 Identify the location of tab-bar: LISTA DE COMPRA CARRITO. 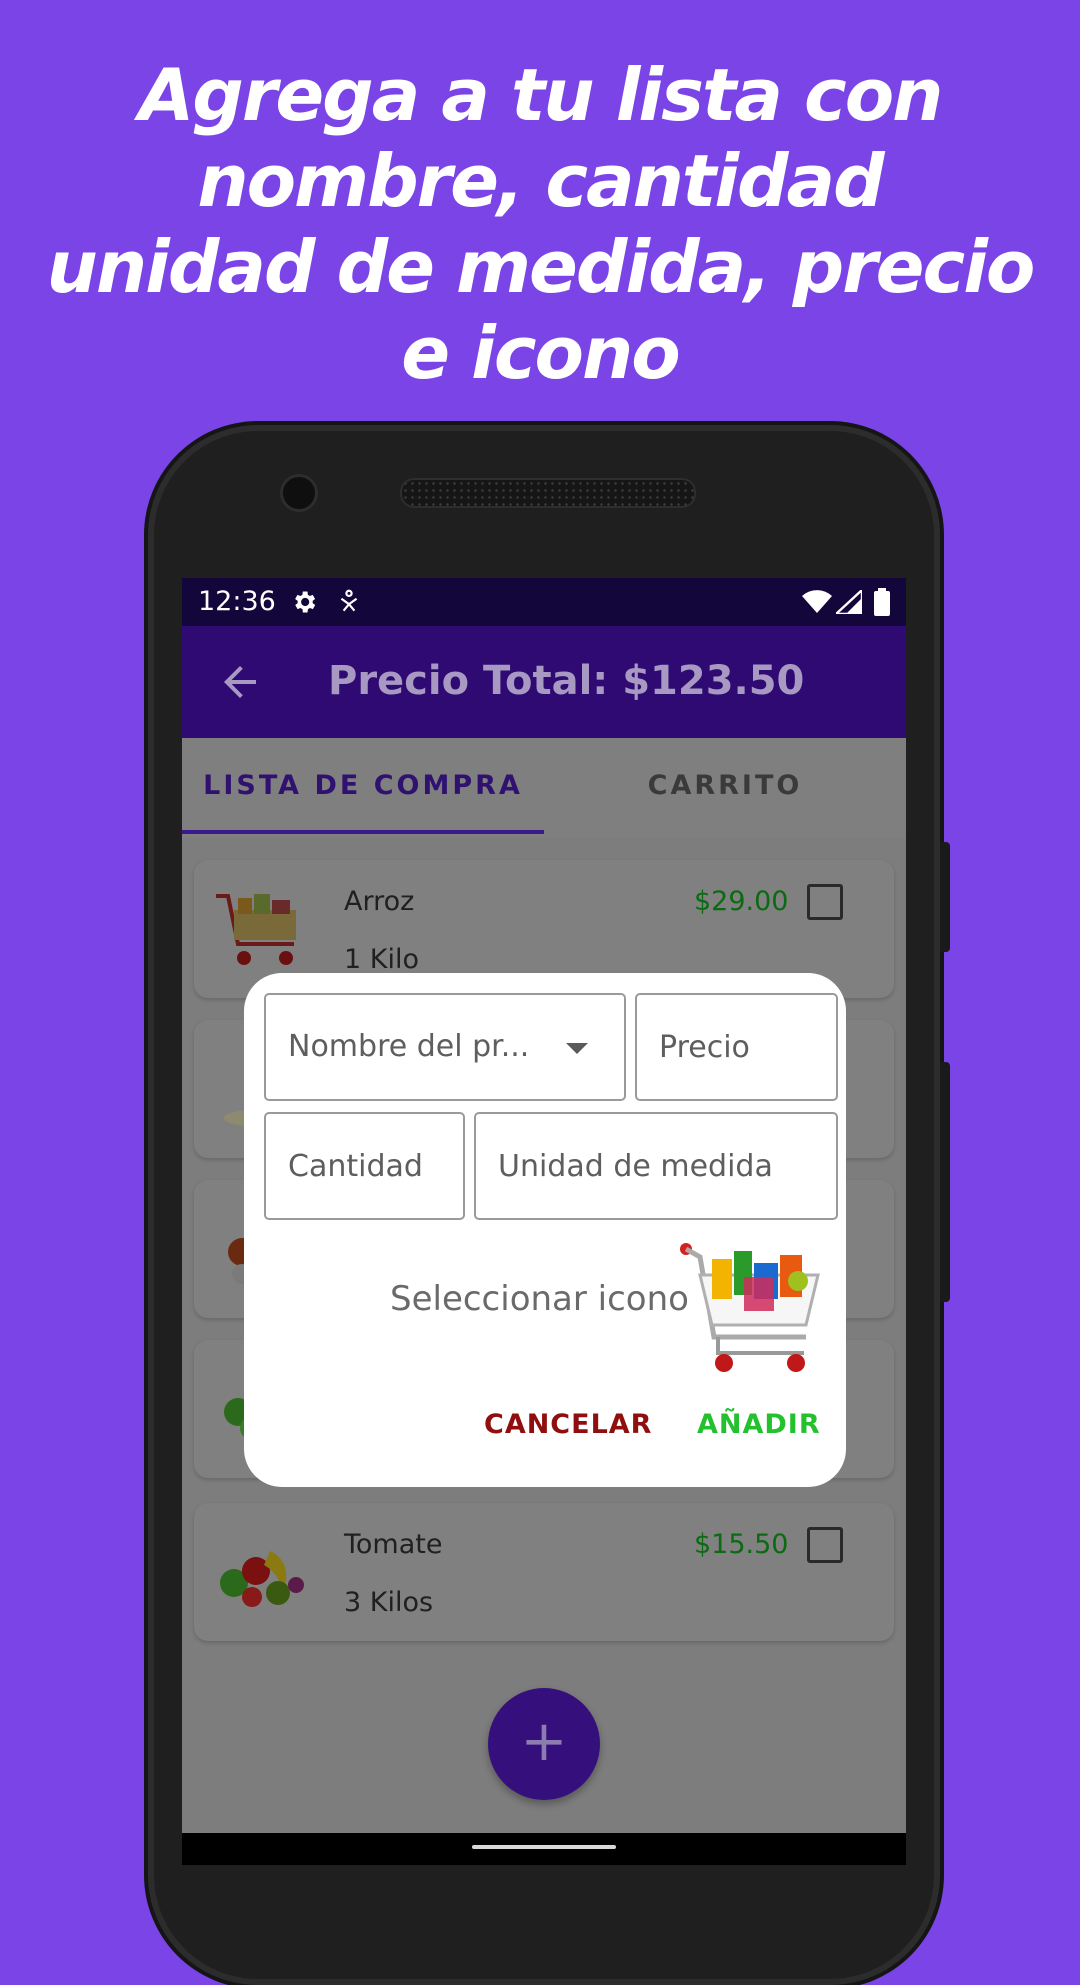
(544, 788).